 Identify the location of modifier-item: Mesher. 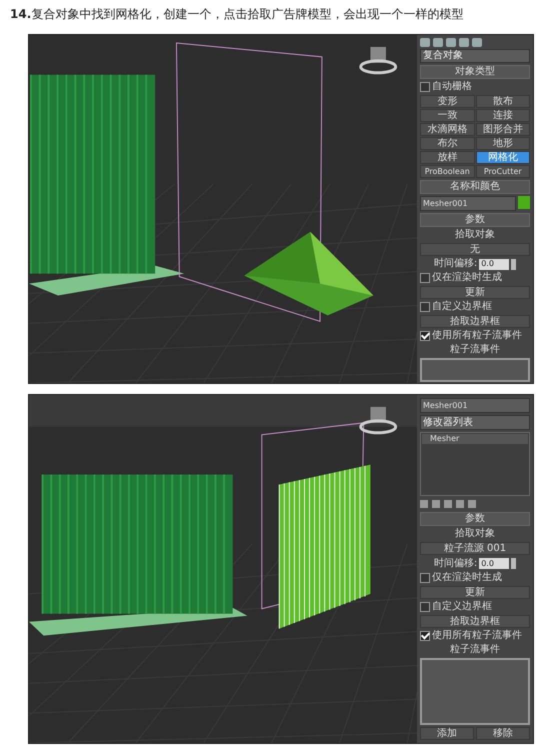
(475, 439).